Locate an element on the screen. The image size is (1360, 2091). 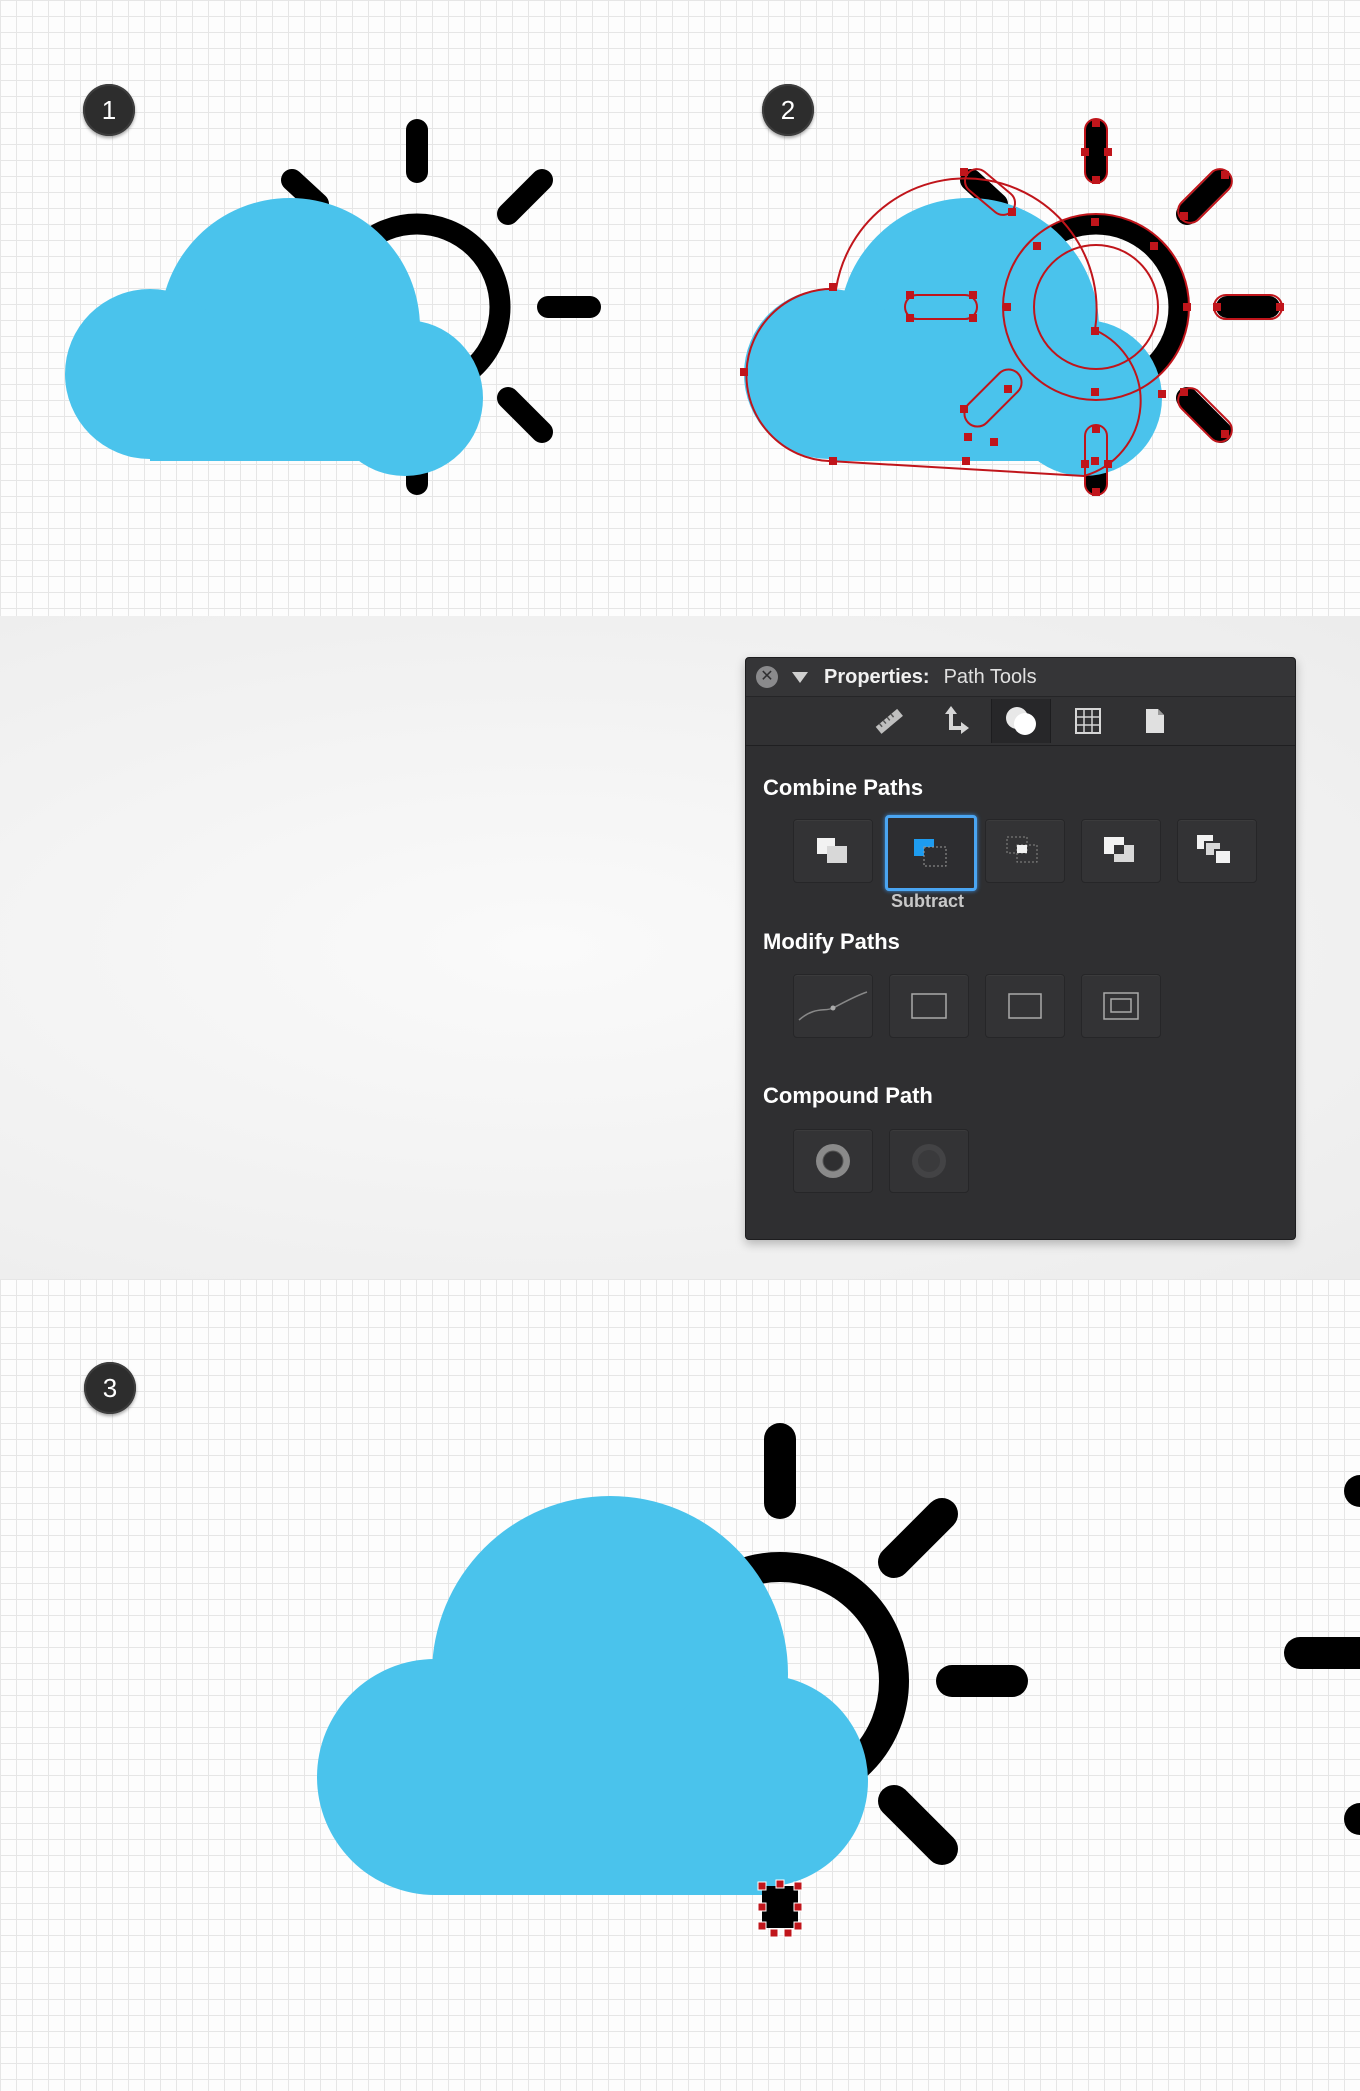
grid-table-icon is located at coordinates (1087, 721).